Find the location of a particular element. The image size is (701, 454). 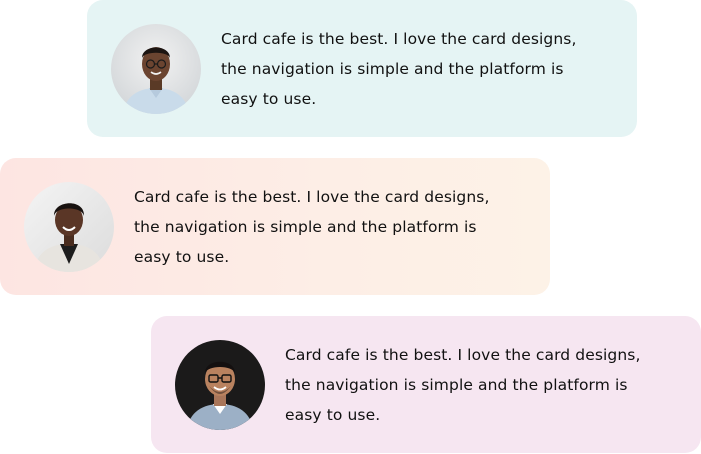

person-avatar-2-icon is located at coordinates (69, 227).